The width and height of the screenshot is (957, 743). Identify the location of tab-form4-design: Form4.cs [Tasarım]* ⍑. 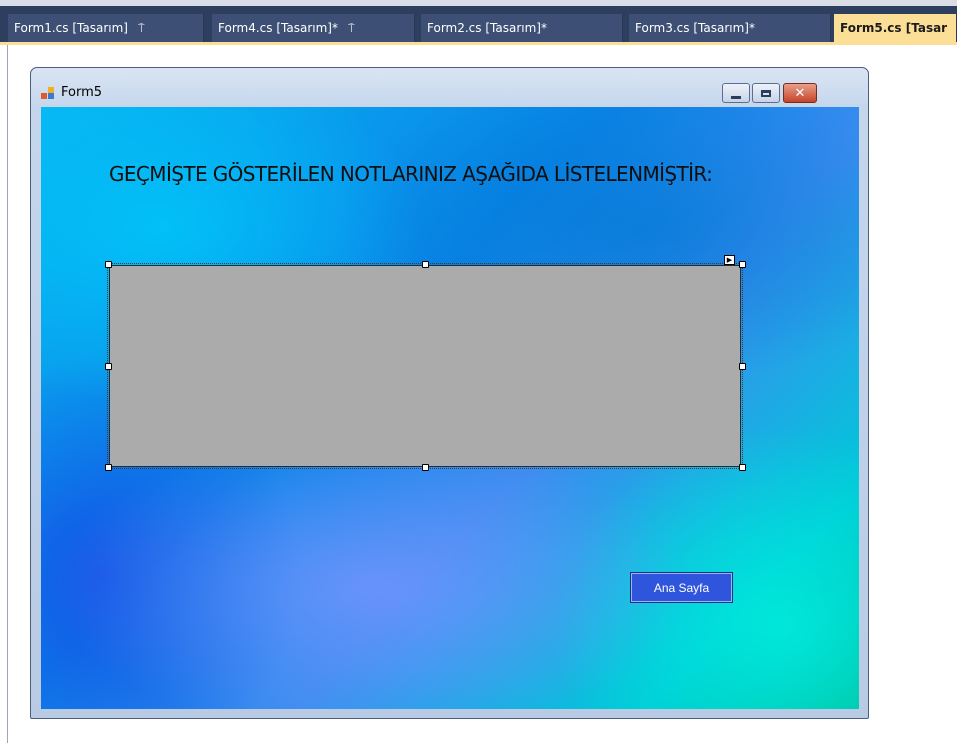
(313, 28).